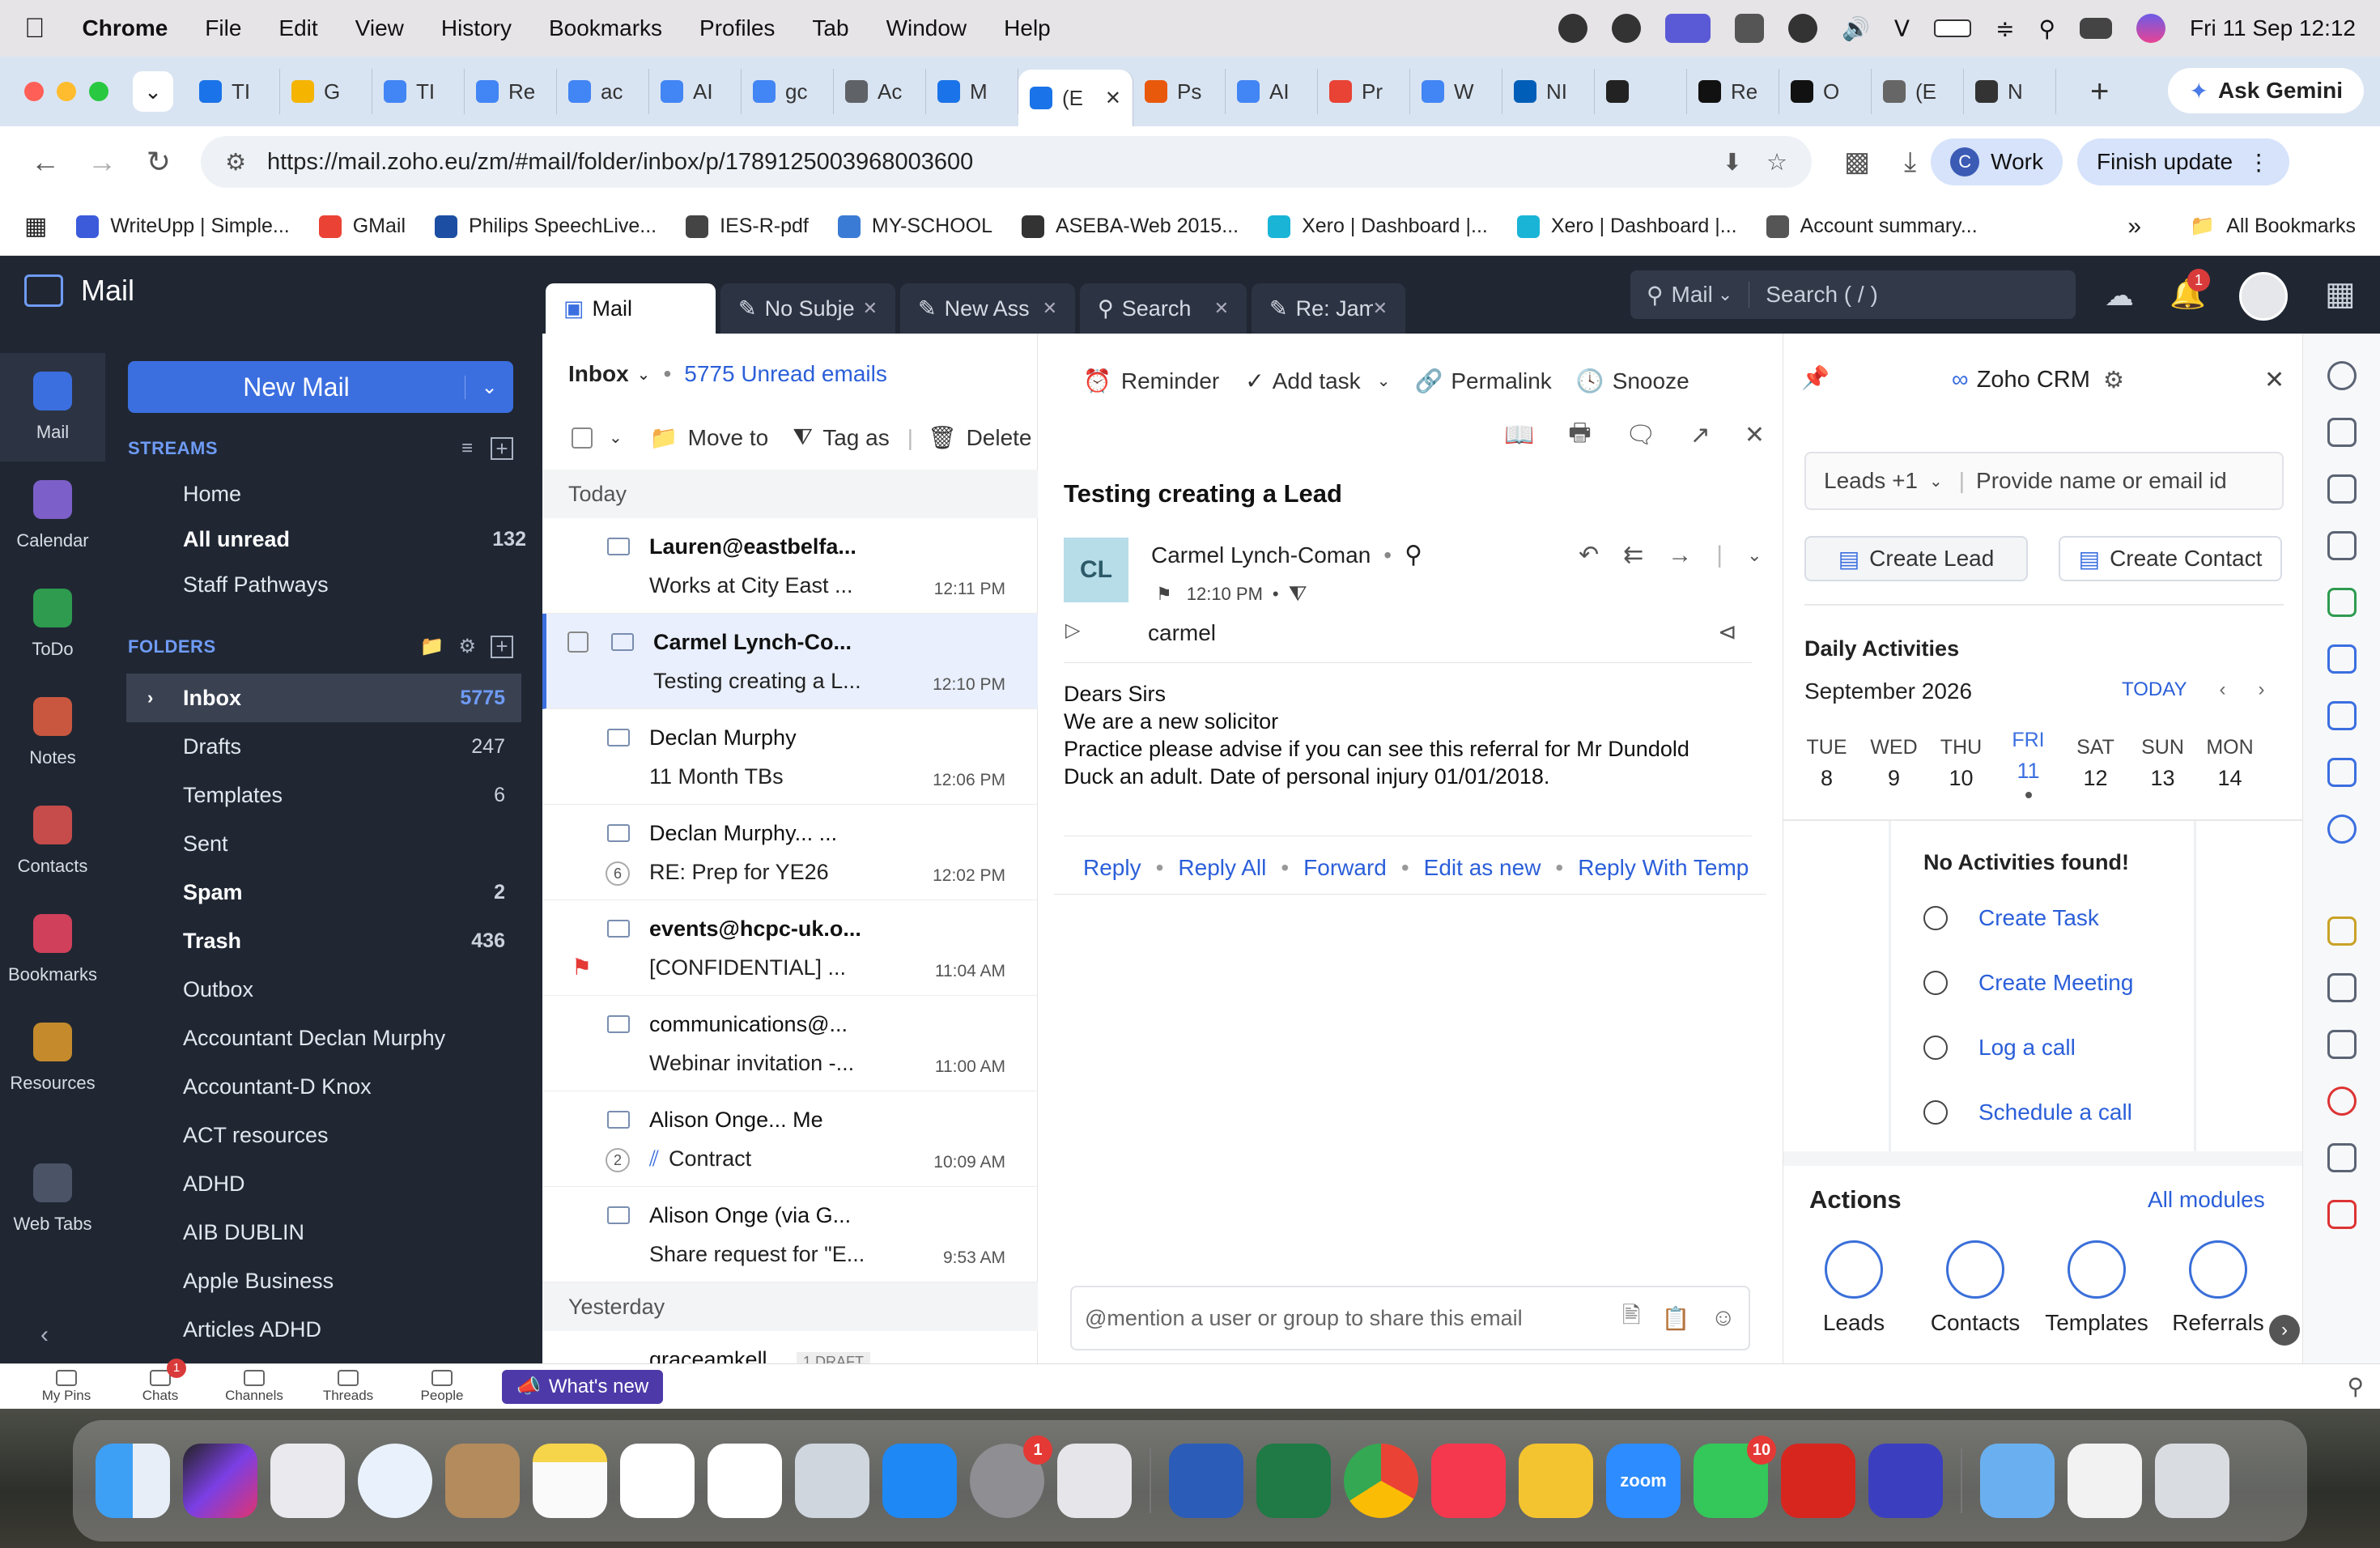 Image resolution: width=2380 pixels, height=1548 pixels. What do you see at coordinates (2274, 380) in the screenshot?
I see `close-icon: ✕` at bounding box center [2274, 380].